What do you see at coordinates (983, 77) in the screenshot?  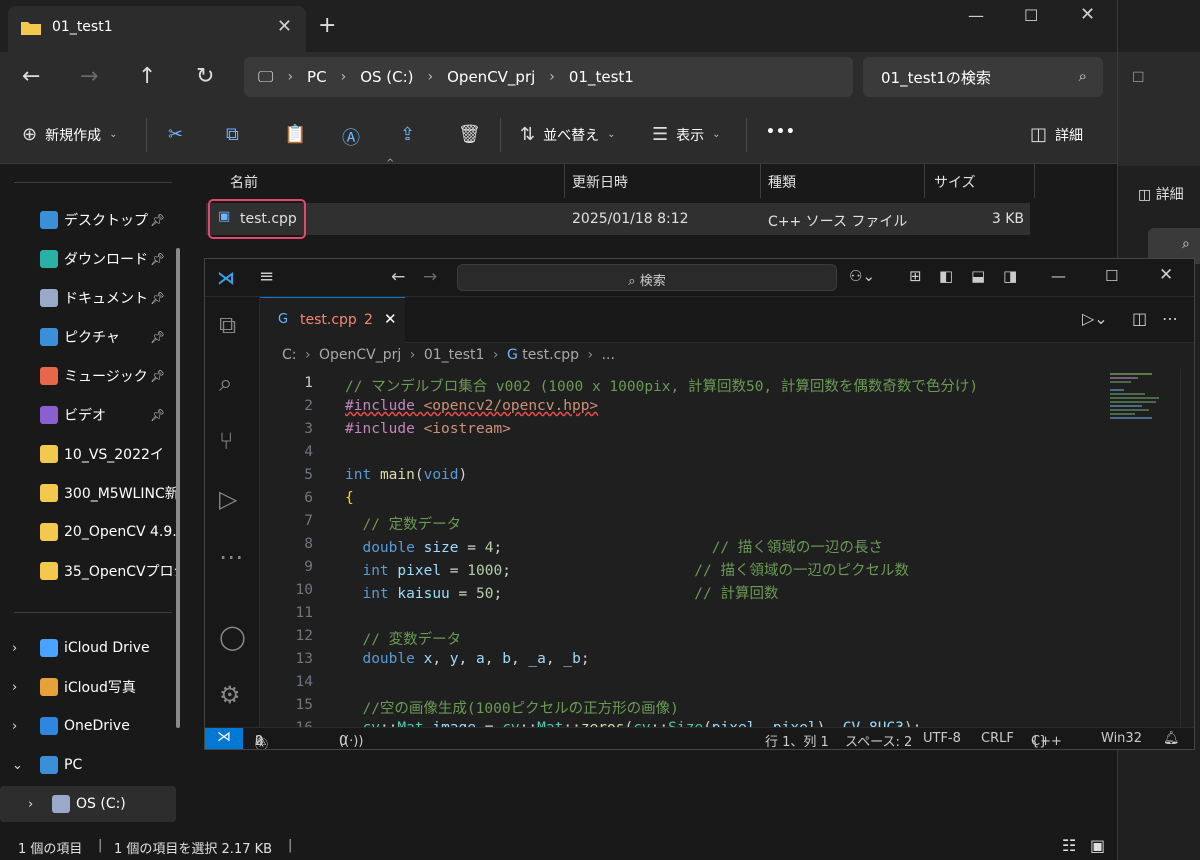 I see `search-input: 01_test1の検索 ⌕` at bounding box center [983, 77].